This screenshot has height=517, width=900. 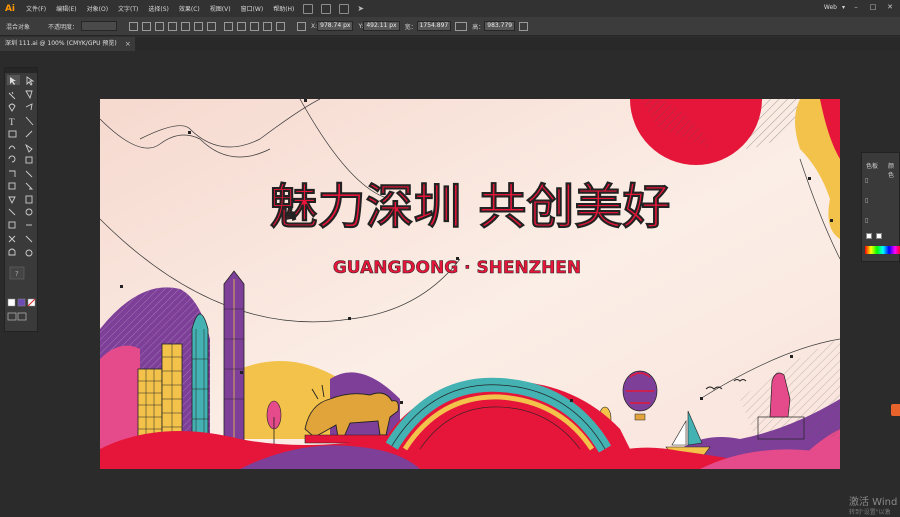 What do you see at coordinates (61, 43) in the screenshot?
I see `document-tab-title: 深圳 111.ai @ 100% (CMYK/GPU 预览)` at bounding box center [61, 43].